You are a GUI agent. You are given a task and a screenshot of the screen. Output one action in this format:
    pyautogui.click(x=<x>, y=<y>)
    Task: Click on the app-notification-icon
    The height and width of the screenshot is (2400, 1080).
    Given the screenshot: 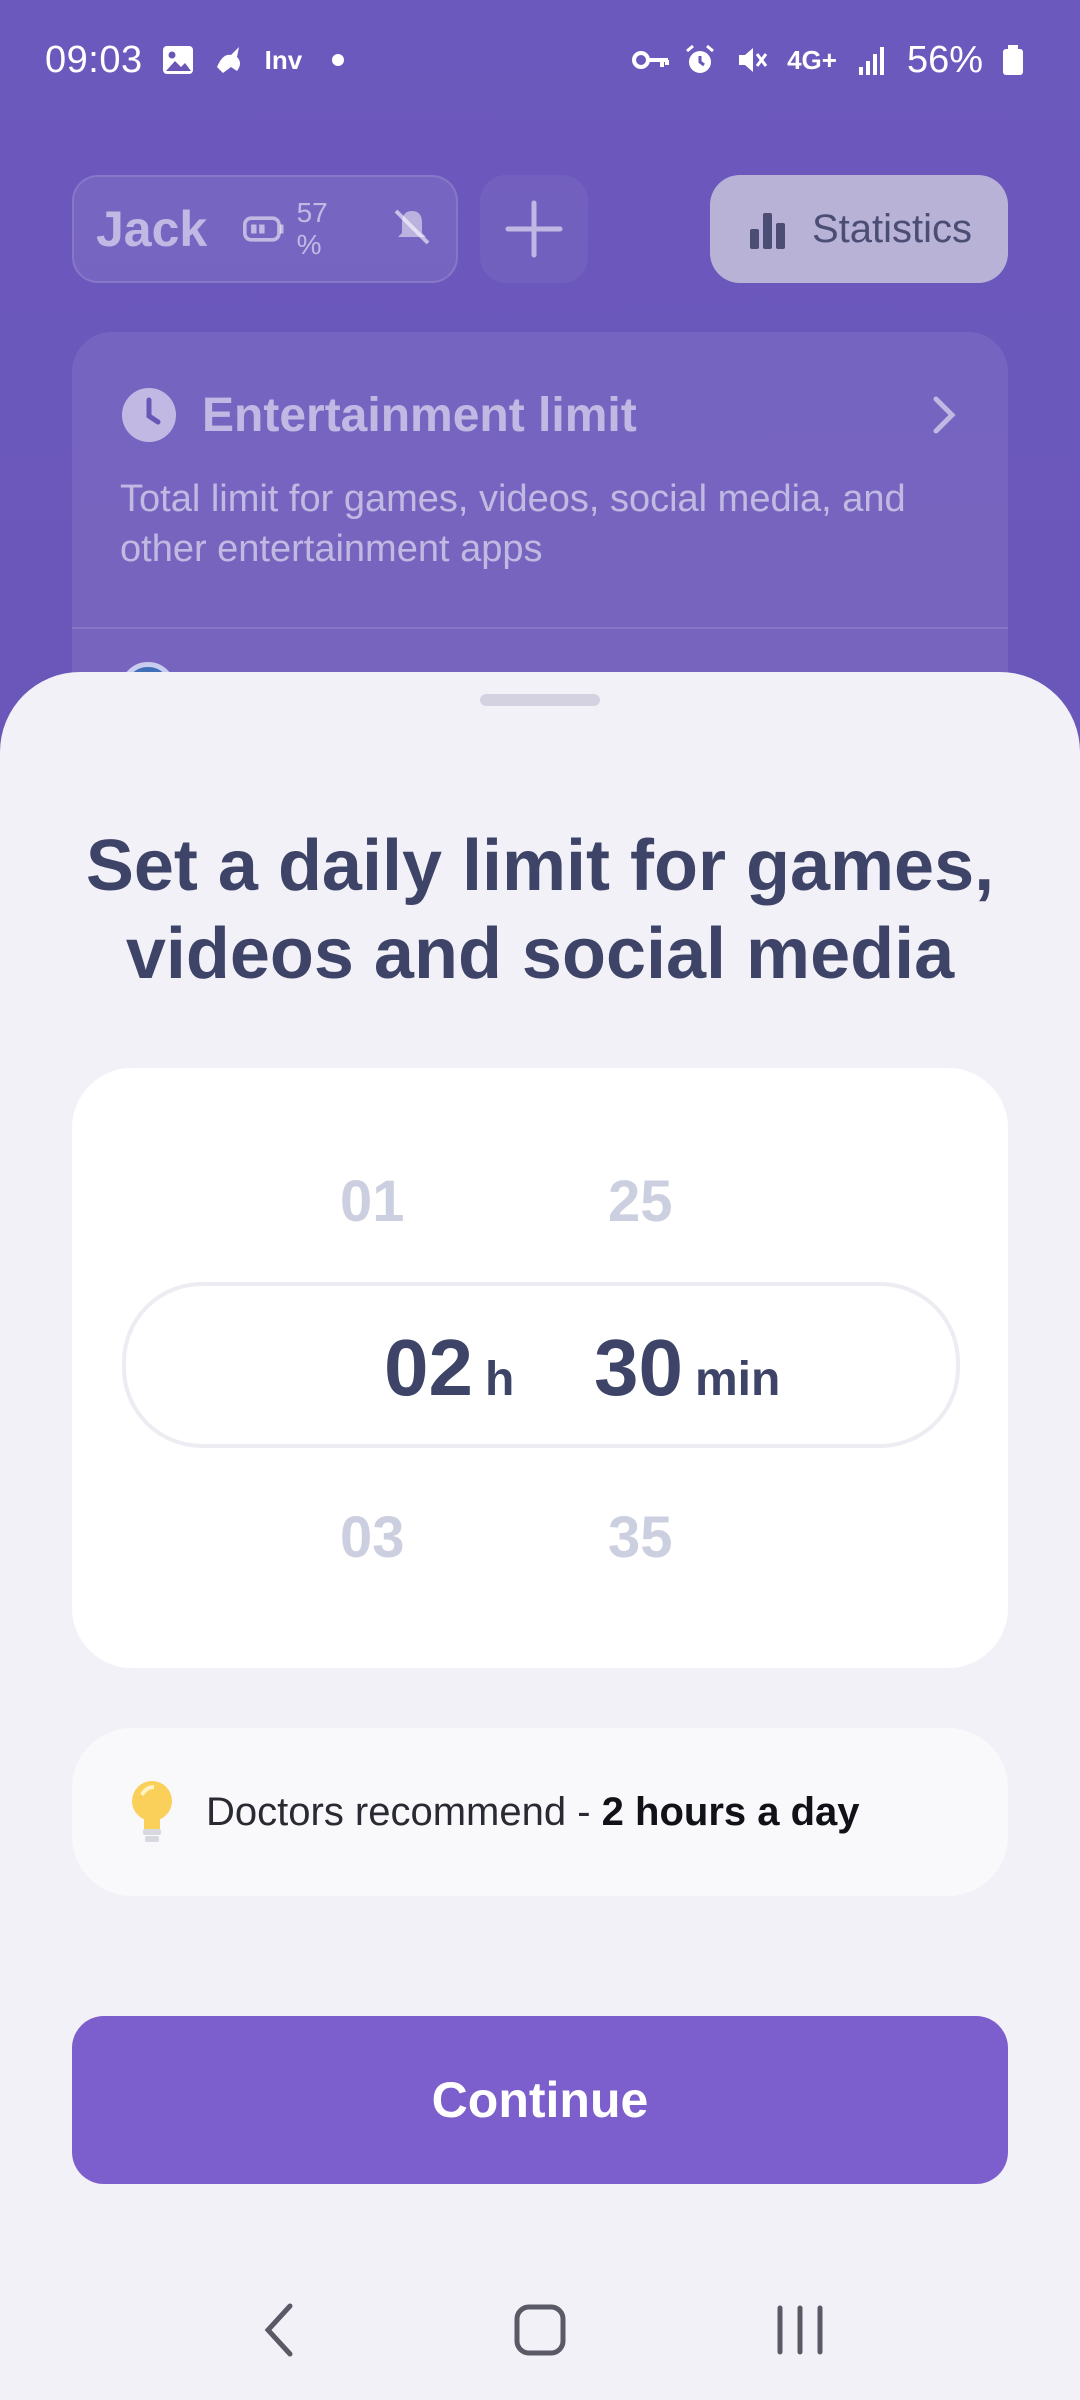 What is the action you would take?
    pyautogui.click(x=230, y=60)
    